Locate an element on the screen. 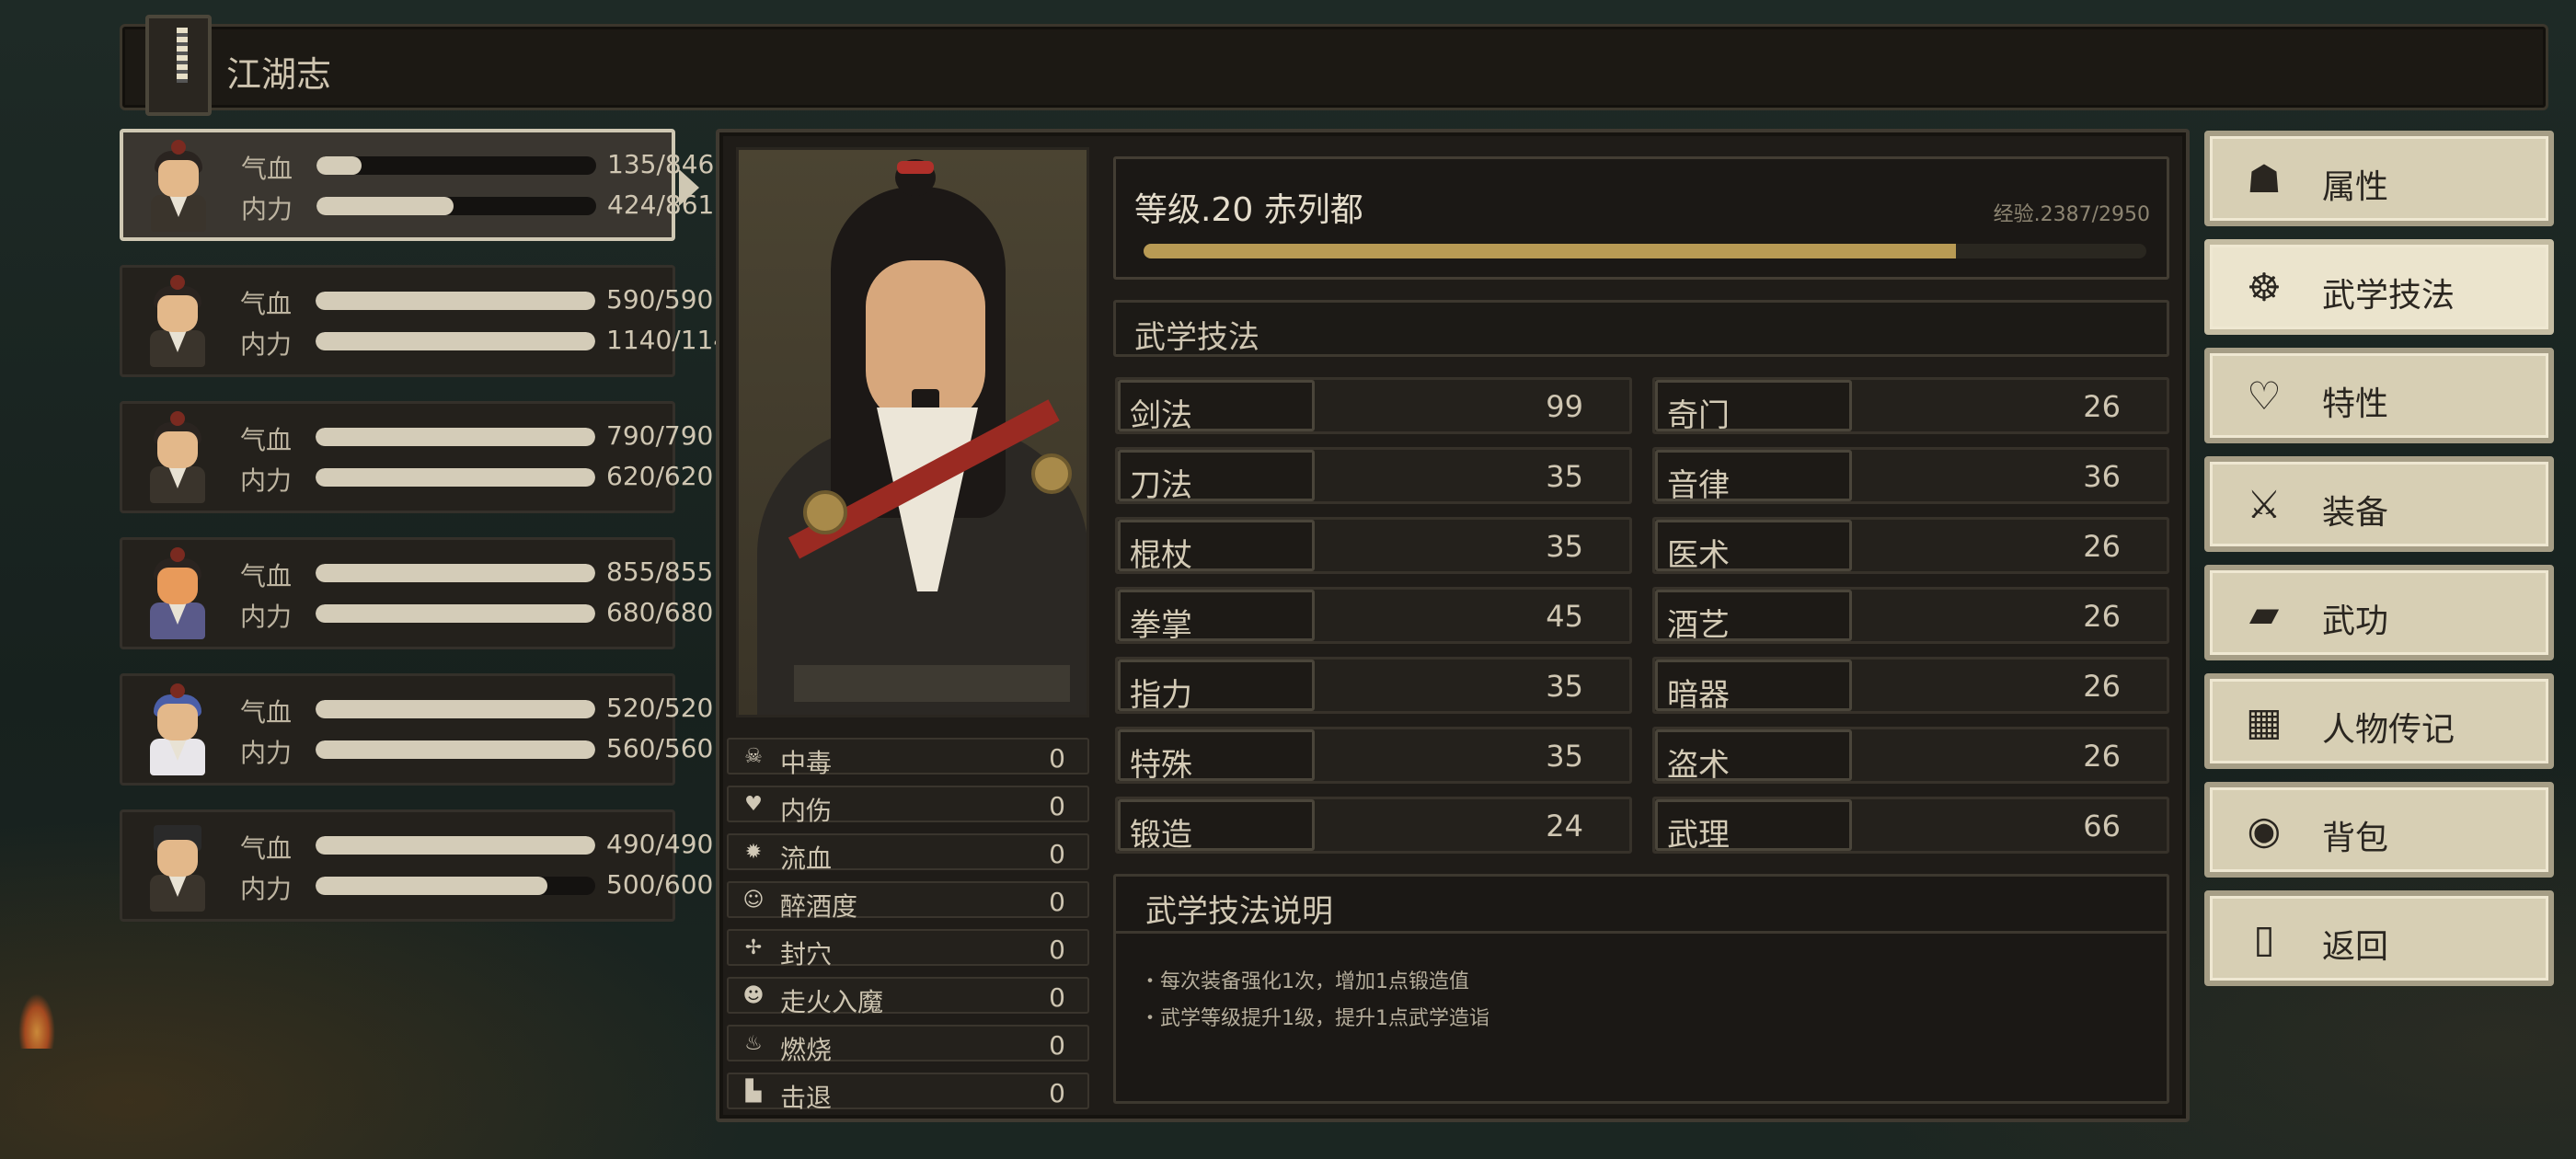 This screenshot has width=2576, height=1159. party-member-card: 气血 855/855 内力 680/680 is located at coordinates (416, 593).